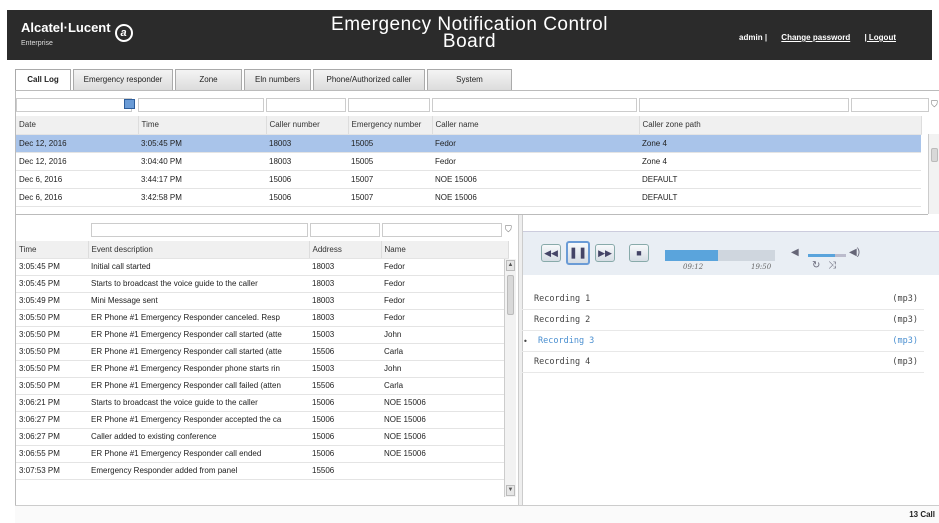 Image resolution: width=939 pixels, height=523 pixels. Describe the element at coordinates (52, 250) in the screenshot. I see `col-event-time: Time` at that location.